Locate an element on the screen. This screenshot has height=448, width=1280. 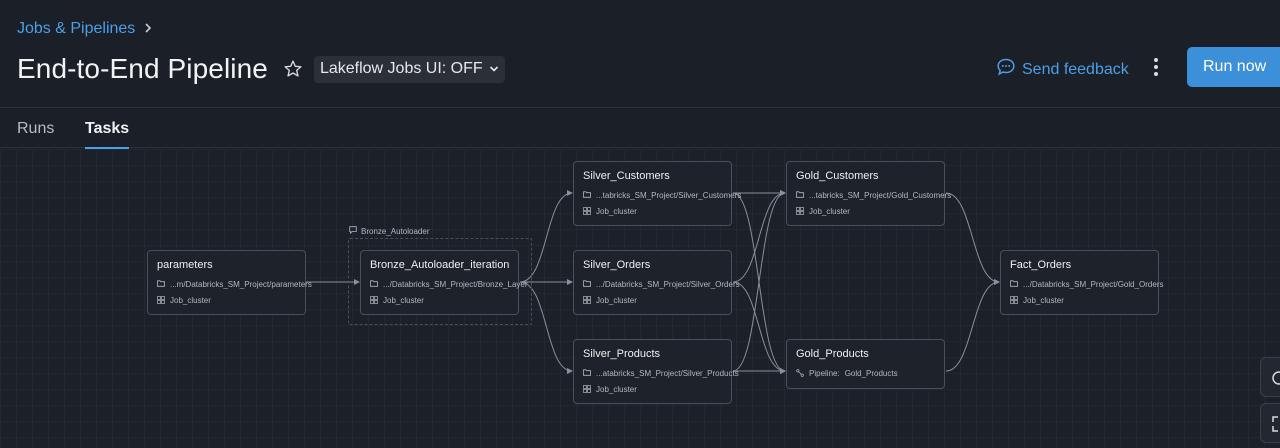
task-title: Fact_Orders is located at coordinates (1041, 265).